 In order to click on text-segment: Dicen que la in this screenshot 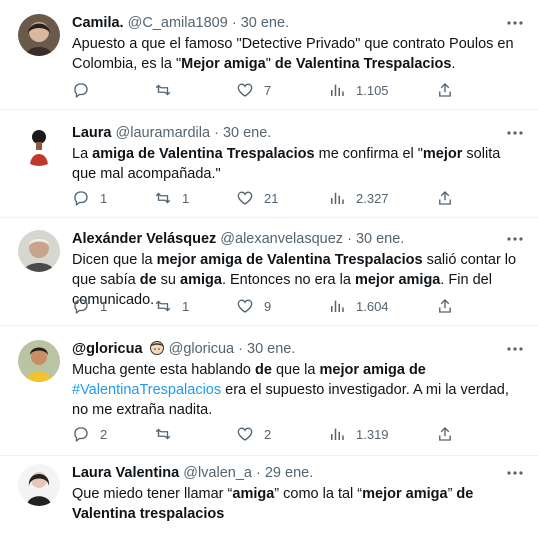, I will do `click(114, 260)`.